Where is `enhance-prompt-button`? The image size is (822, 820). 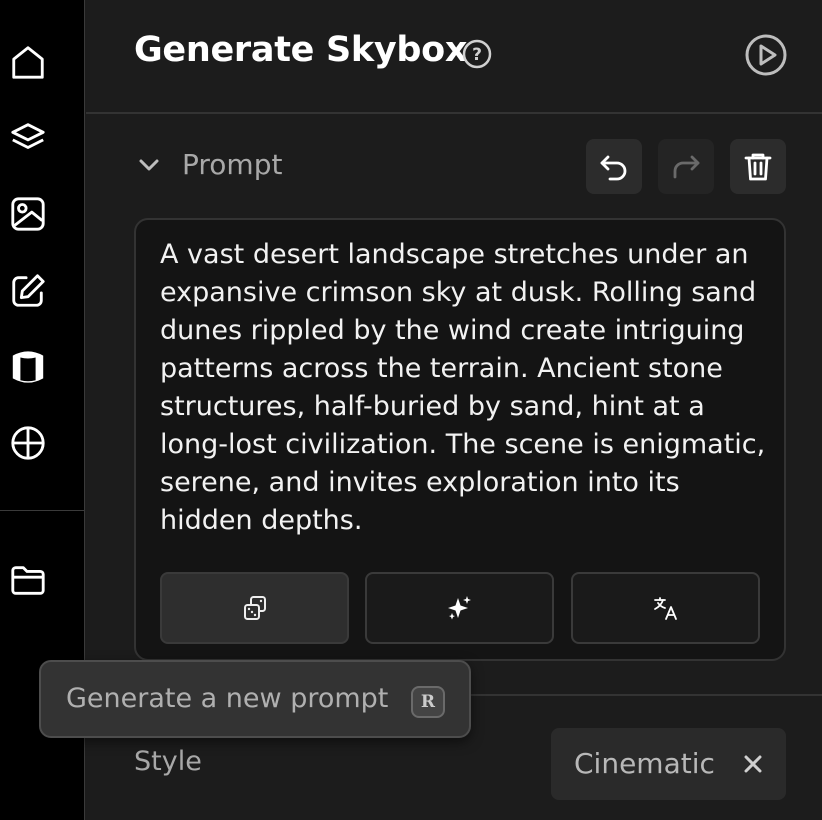 enhance-prompt-button is located at coordinates (459, 608).